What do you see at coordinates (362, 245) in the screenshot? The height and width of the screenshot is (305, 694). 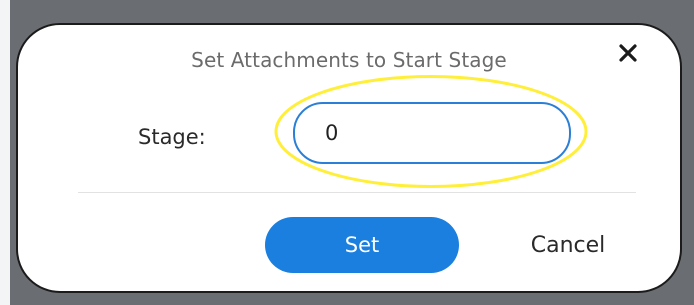 I see `set-button: Set` at bounding box center [362, 245].